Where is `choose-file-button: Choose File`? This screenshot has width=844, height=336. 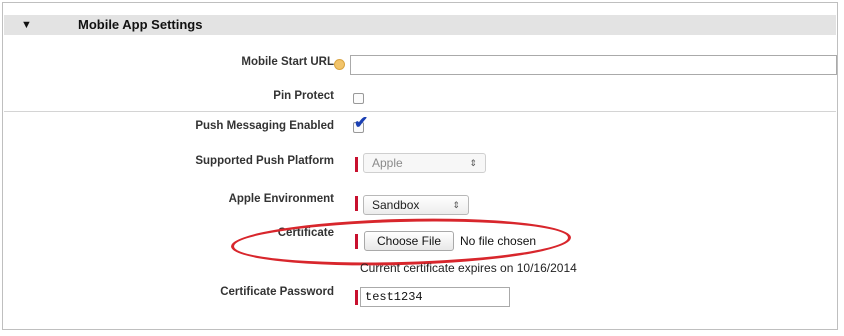
choose-file-button: Choose File is located at coordinates (409, 241).